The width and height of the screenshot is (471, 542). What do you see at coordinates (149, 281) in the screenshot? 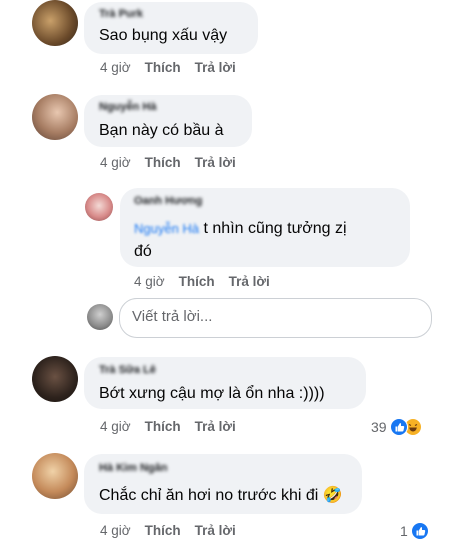
I see `reply-time: 4 giờ` at bounding box center [149, 281].